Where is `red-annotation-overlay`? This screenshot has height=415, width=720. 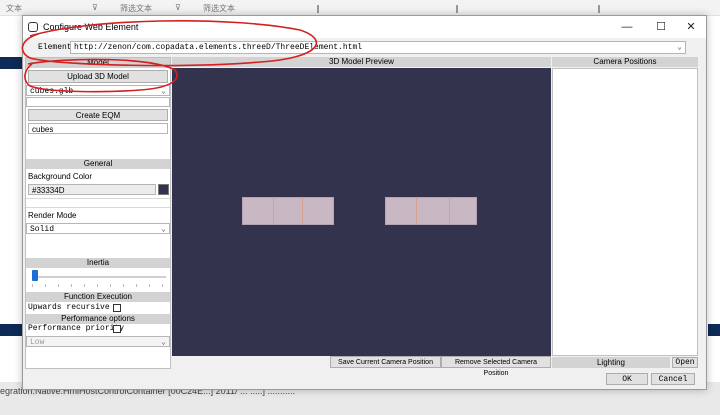 red-annotation-overlay is located at coordinates (169, 56).